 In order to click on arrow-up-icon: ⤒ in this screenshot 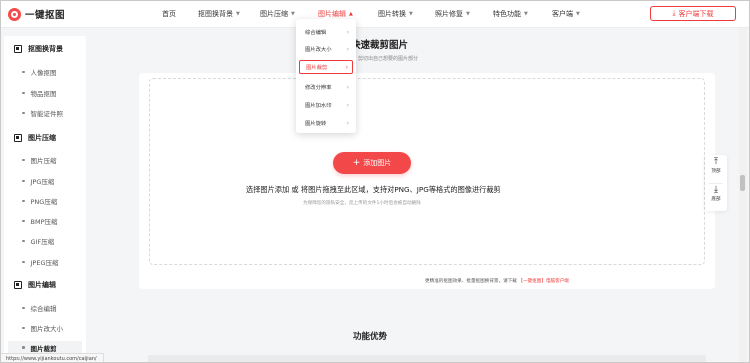, I will do `click(716, 162)`.